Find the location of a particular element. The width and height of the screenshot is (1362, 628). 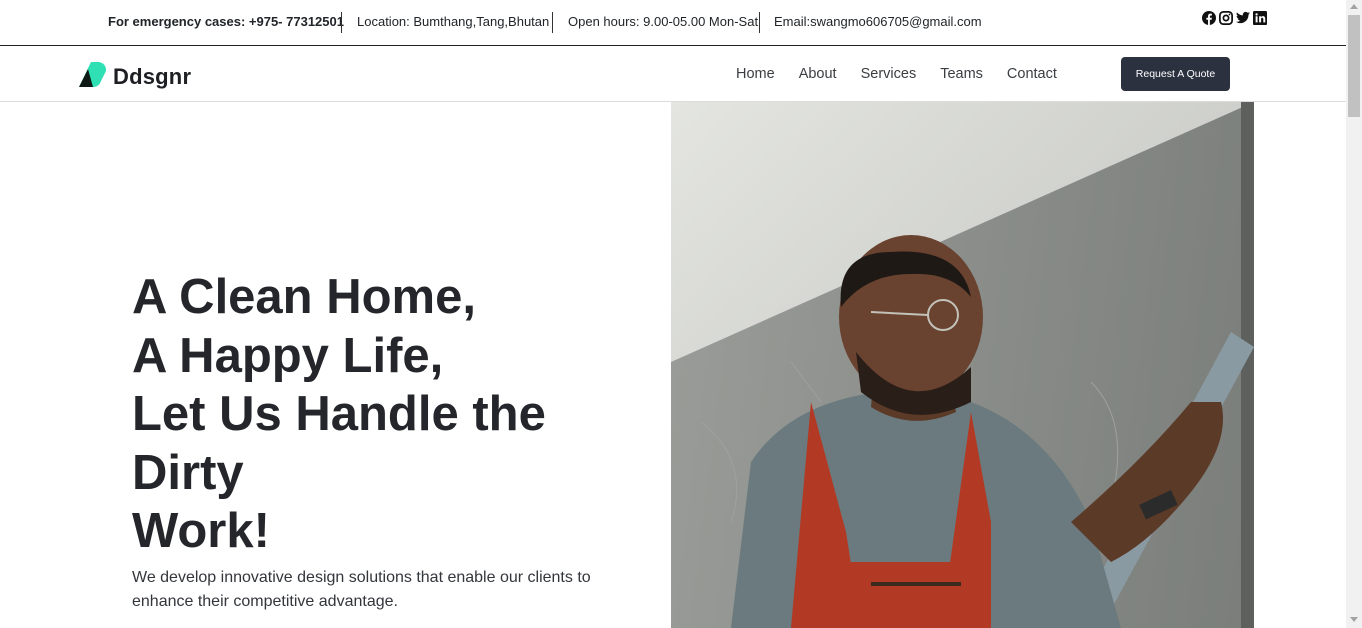

scroll-down-arrow-icon is located at coordinates (1354, 619).